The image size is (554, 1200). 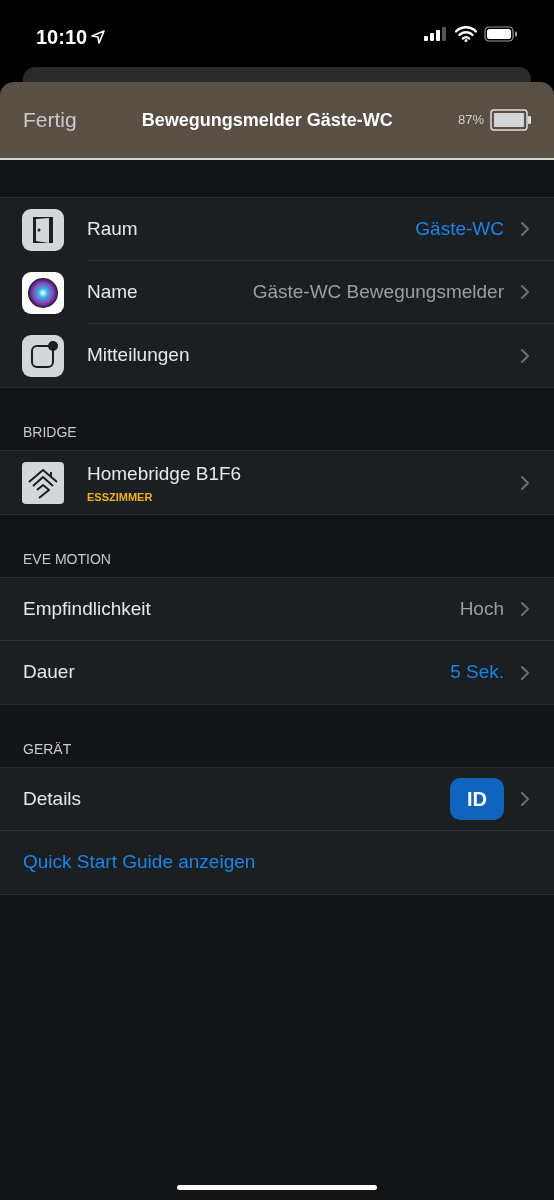 I want to click on house-icon, so click(x=43, y=482).